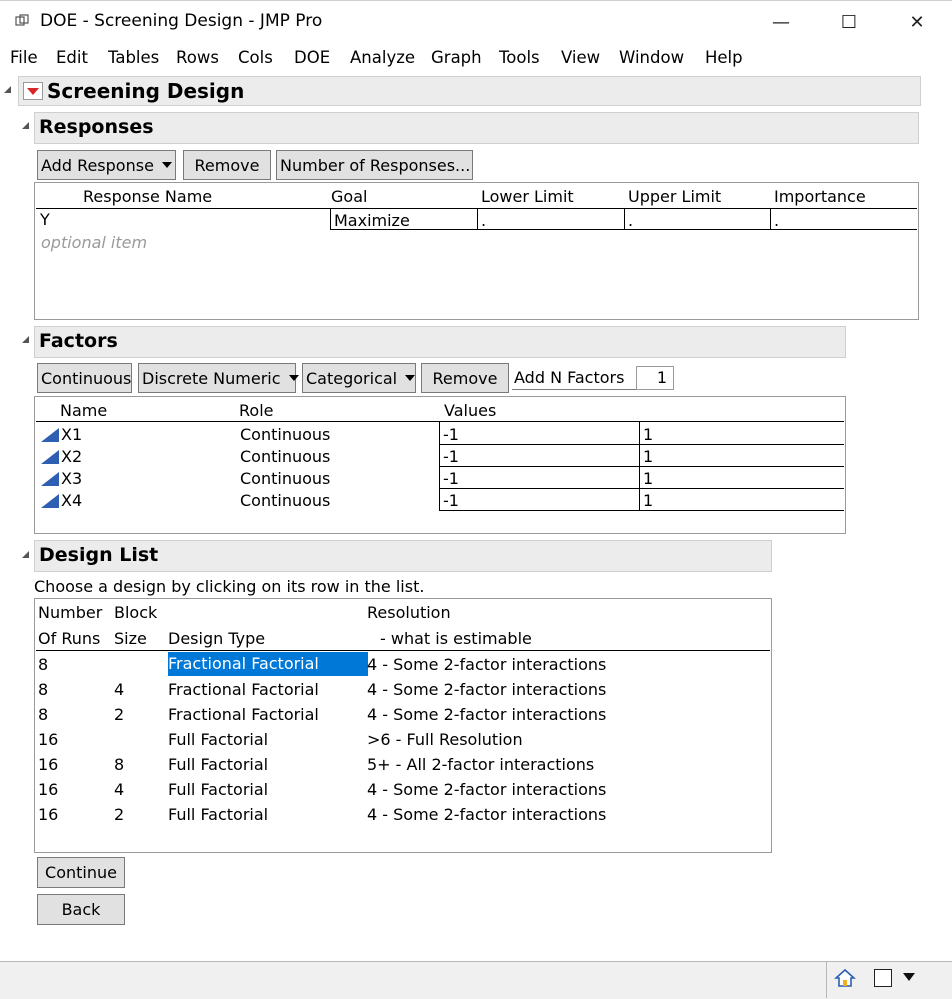 The height and width of the screenshot is (999, 952). I want to click on menu-tables: Tables, so click(133, 57).